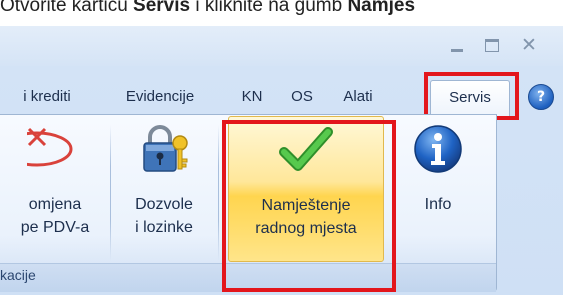  What do you see at coordinates (55, 189) in the screenshot?
I see `change-vat-button: omjena pe PDV-a` at bounding box center [55, 189].